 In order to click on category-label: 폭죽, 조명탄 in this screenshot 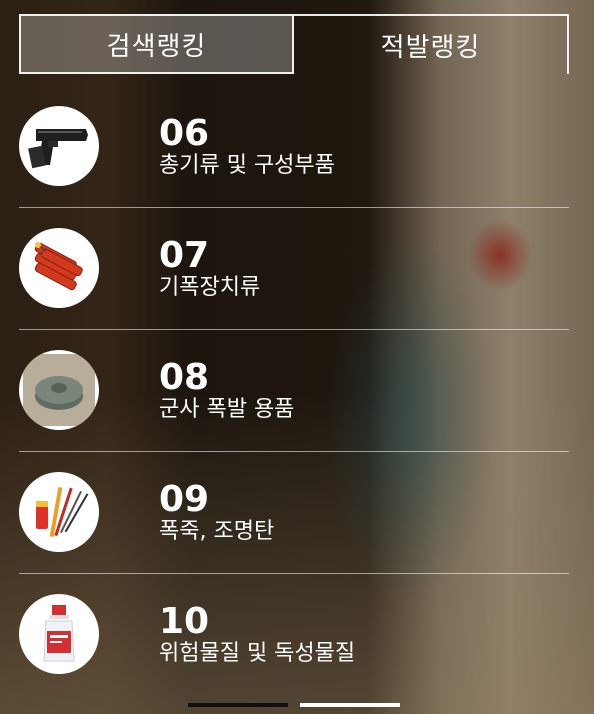, I will do `click(217, 531)`.